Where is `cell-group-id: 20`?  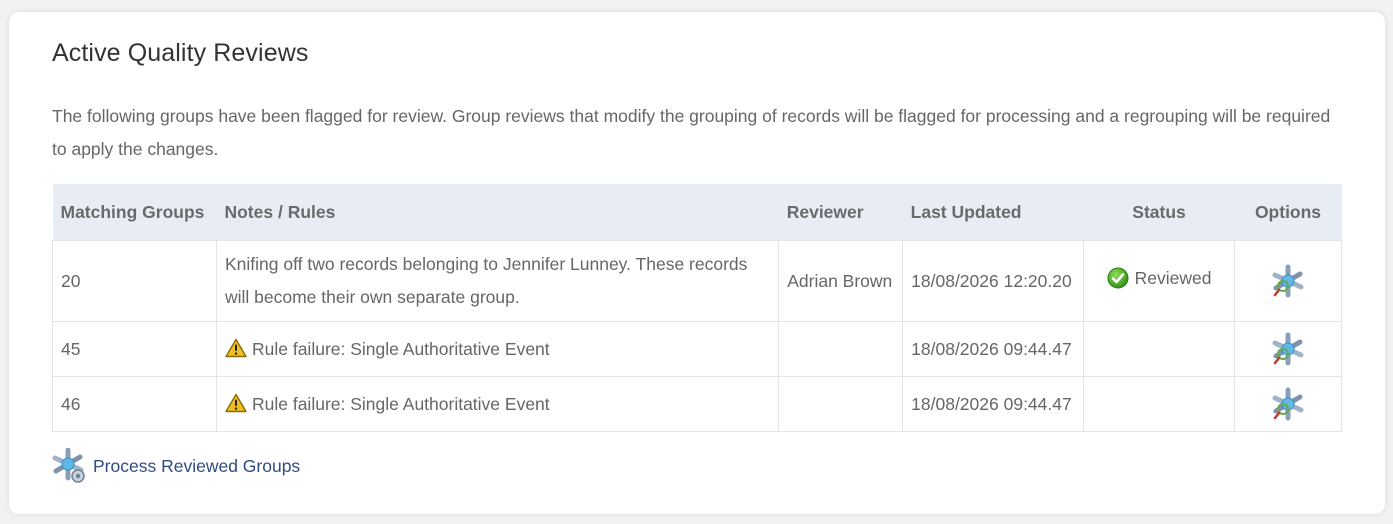 cell-group-id: 20 is located at coordinates (134, 281).